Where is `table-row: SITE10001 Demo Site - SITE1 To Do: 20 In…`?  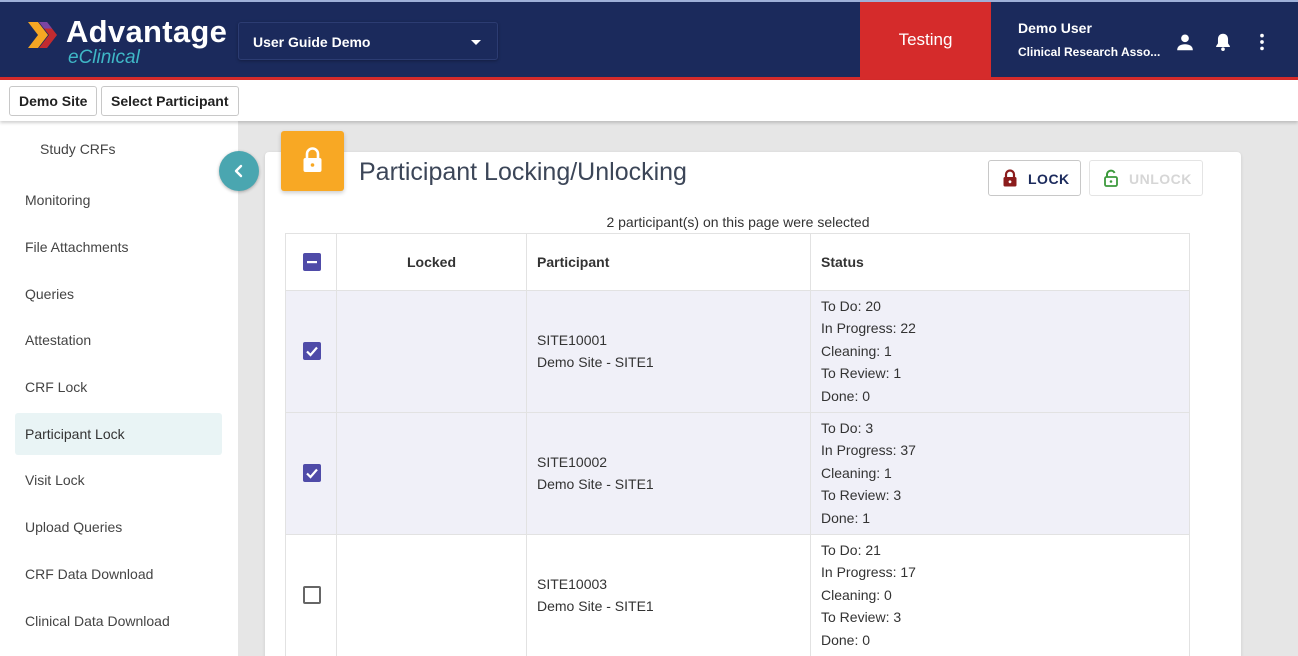 table-row: SITE10001 Demo Site - SITE1 To Do: 20 In… is located at coordinates (737, 352).